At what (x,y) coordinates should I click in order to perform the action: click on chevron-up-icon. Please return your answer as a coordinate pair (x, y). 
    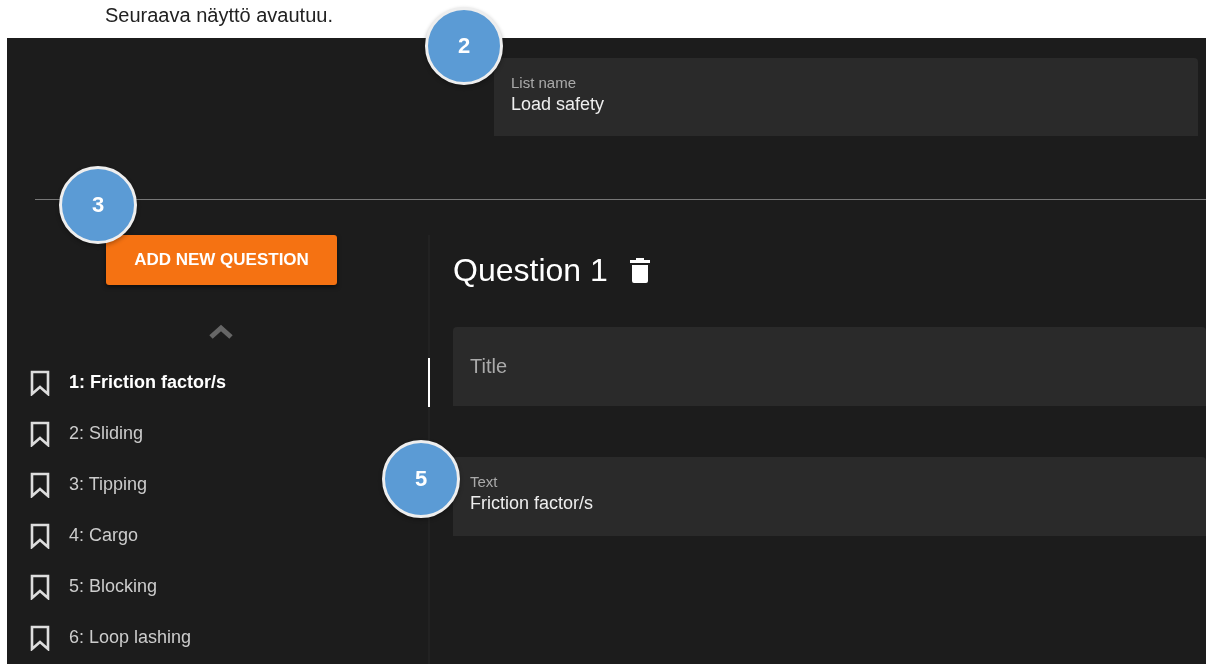
    Looking at the image, I should click on (221, 332).